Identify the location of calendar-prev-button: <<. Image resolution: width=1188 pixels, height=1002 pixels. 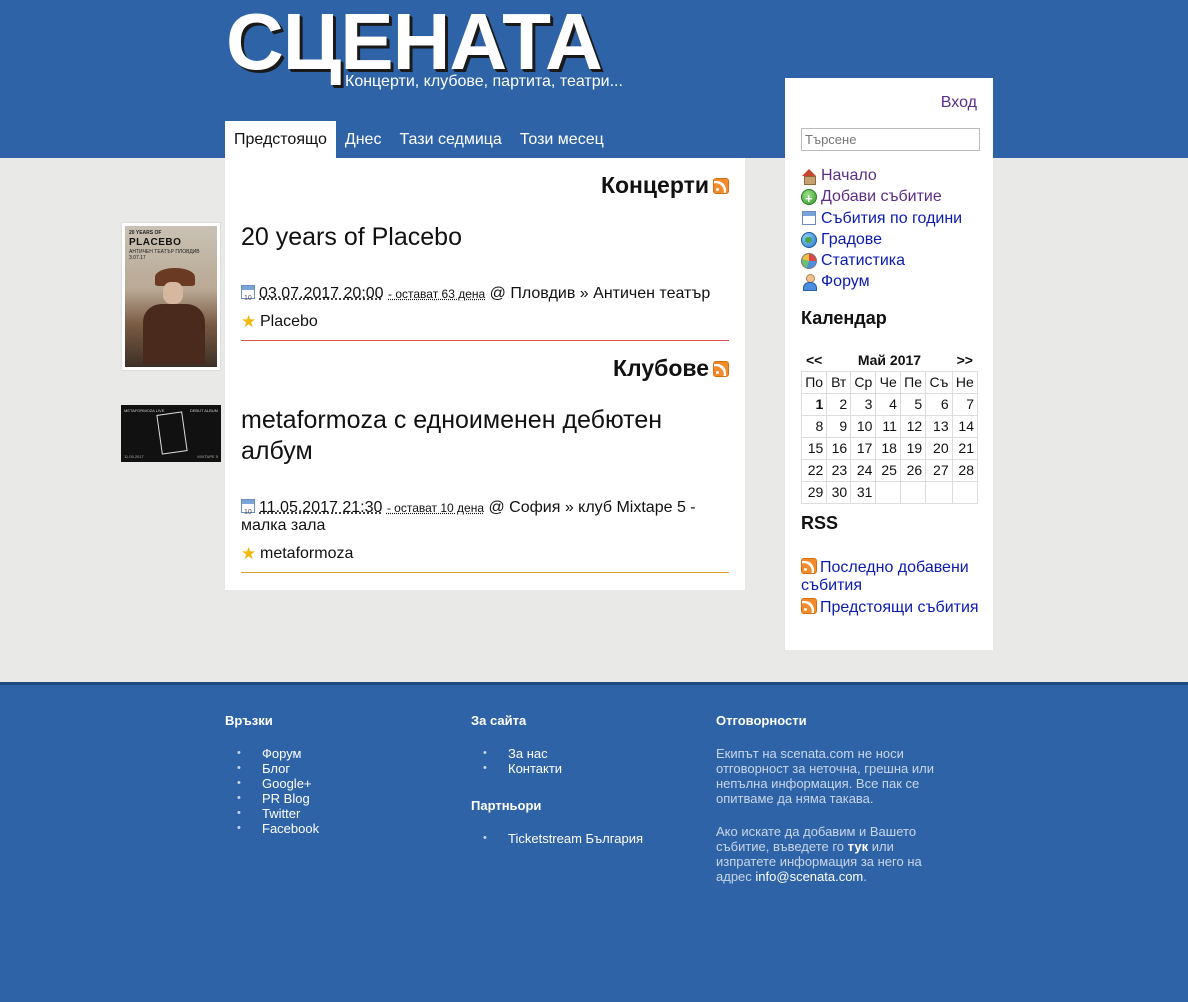
(814, 361).